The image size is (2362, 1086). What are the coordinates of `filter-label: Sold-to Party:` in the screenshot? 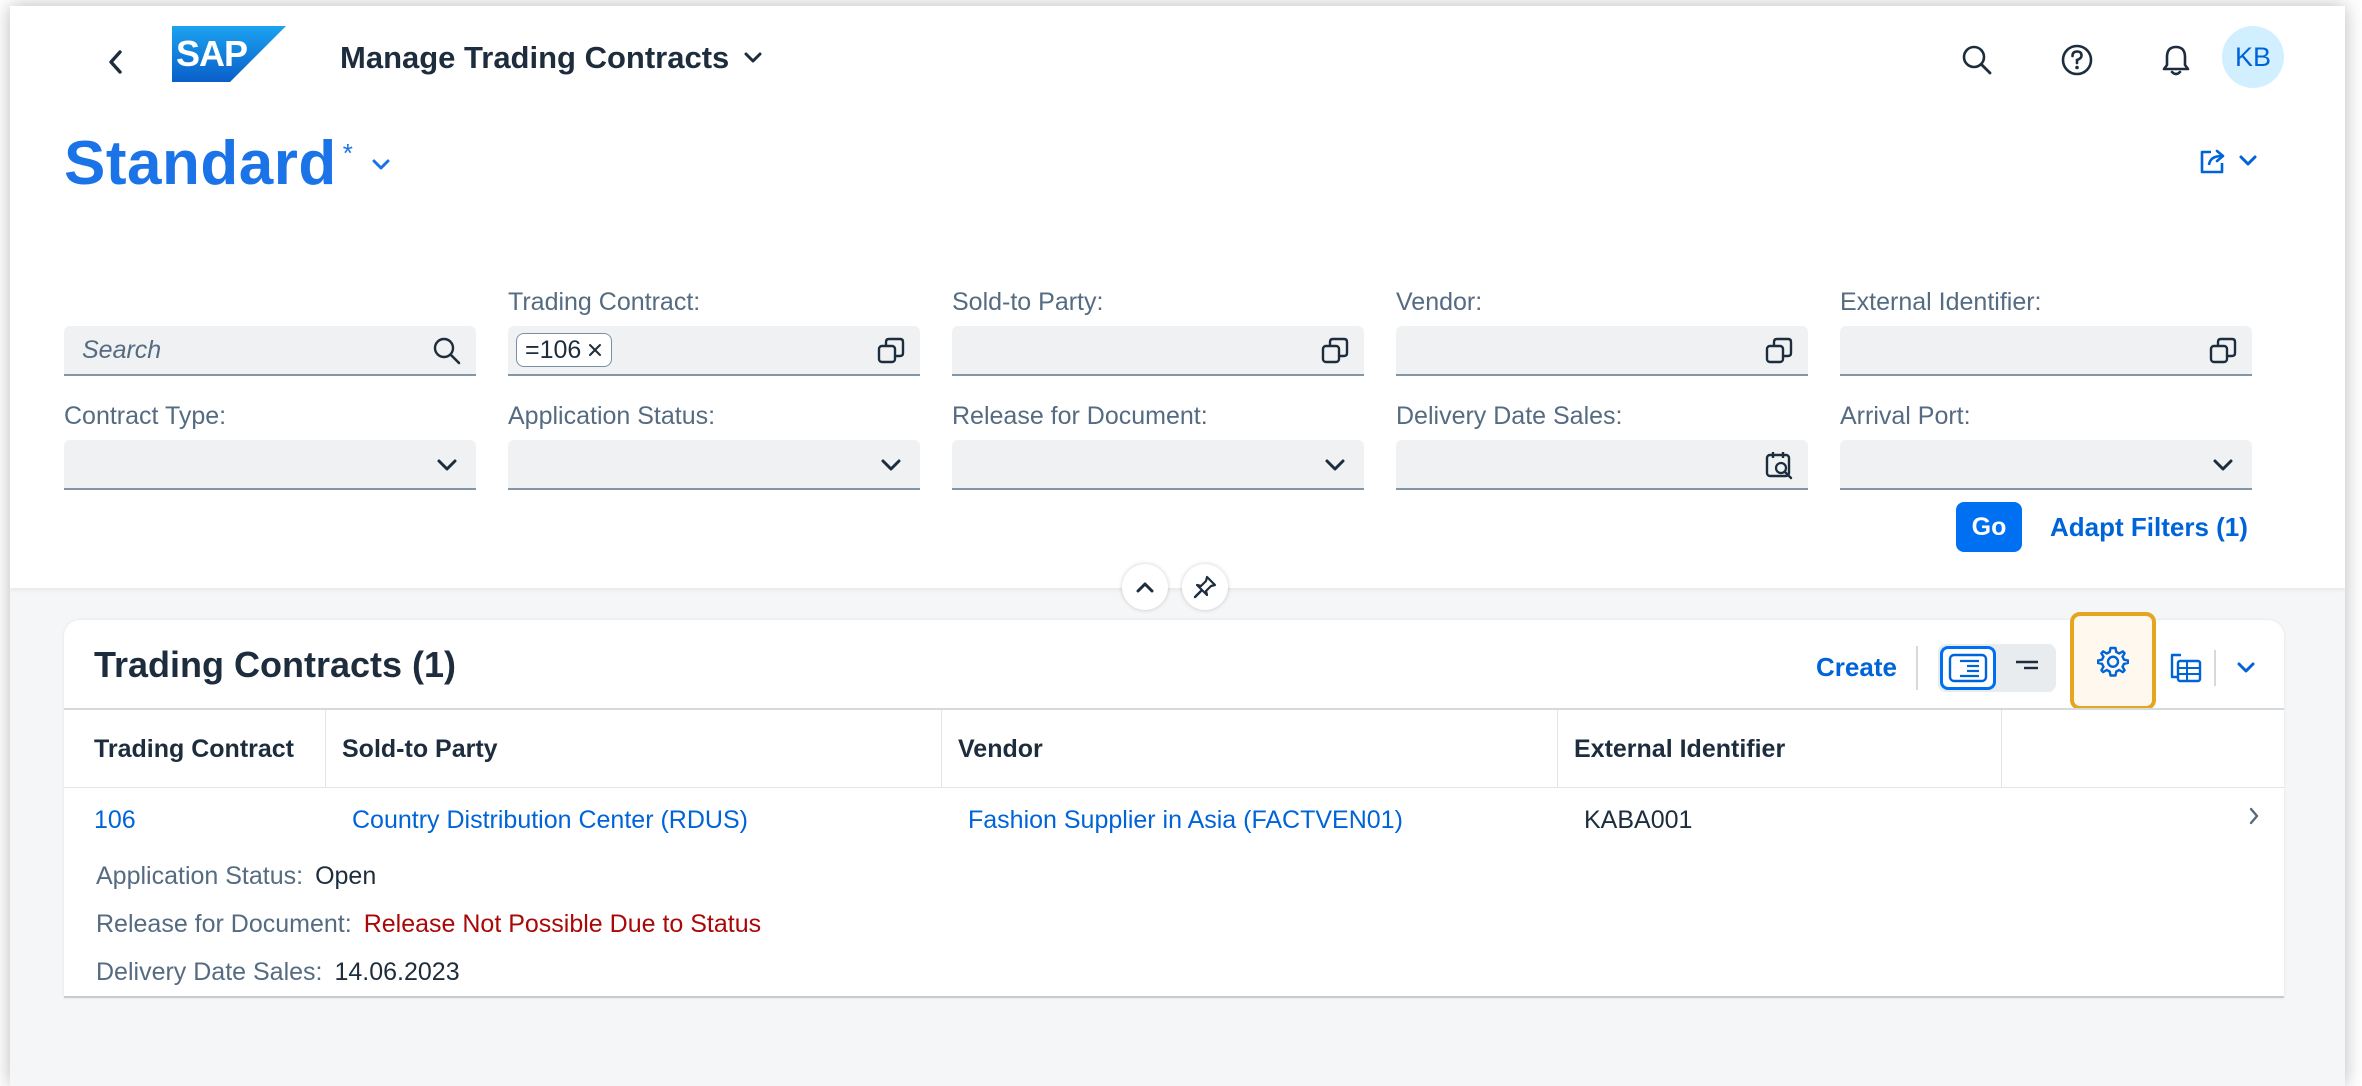 It's located at (1028, 302).